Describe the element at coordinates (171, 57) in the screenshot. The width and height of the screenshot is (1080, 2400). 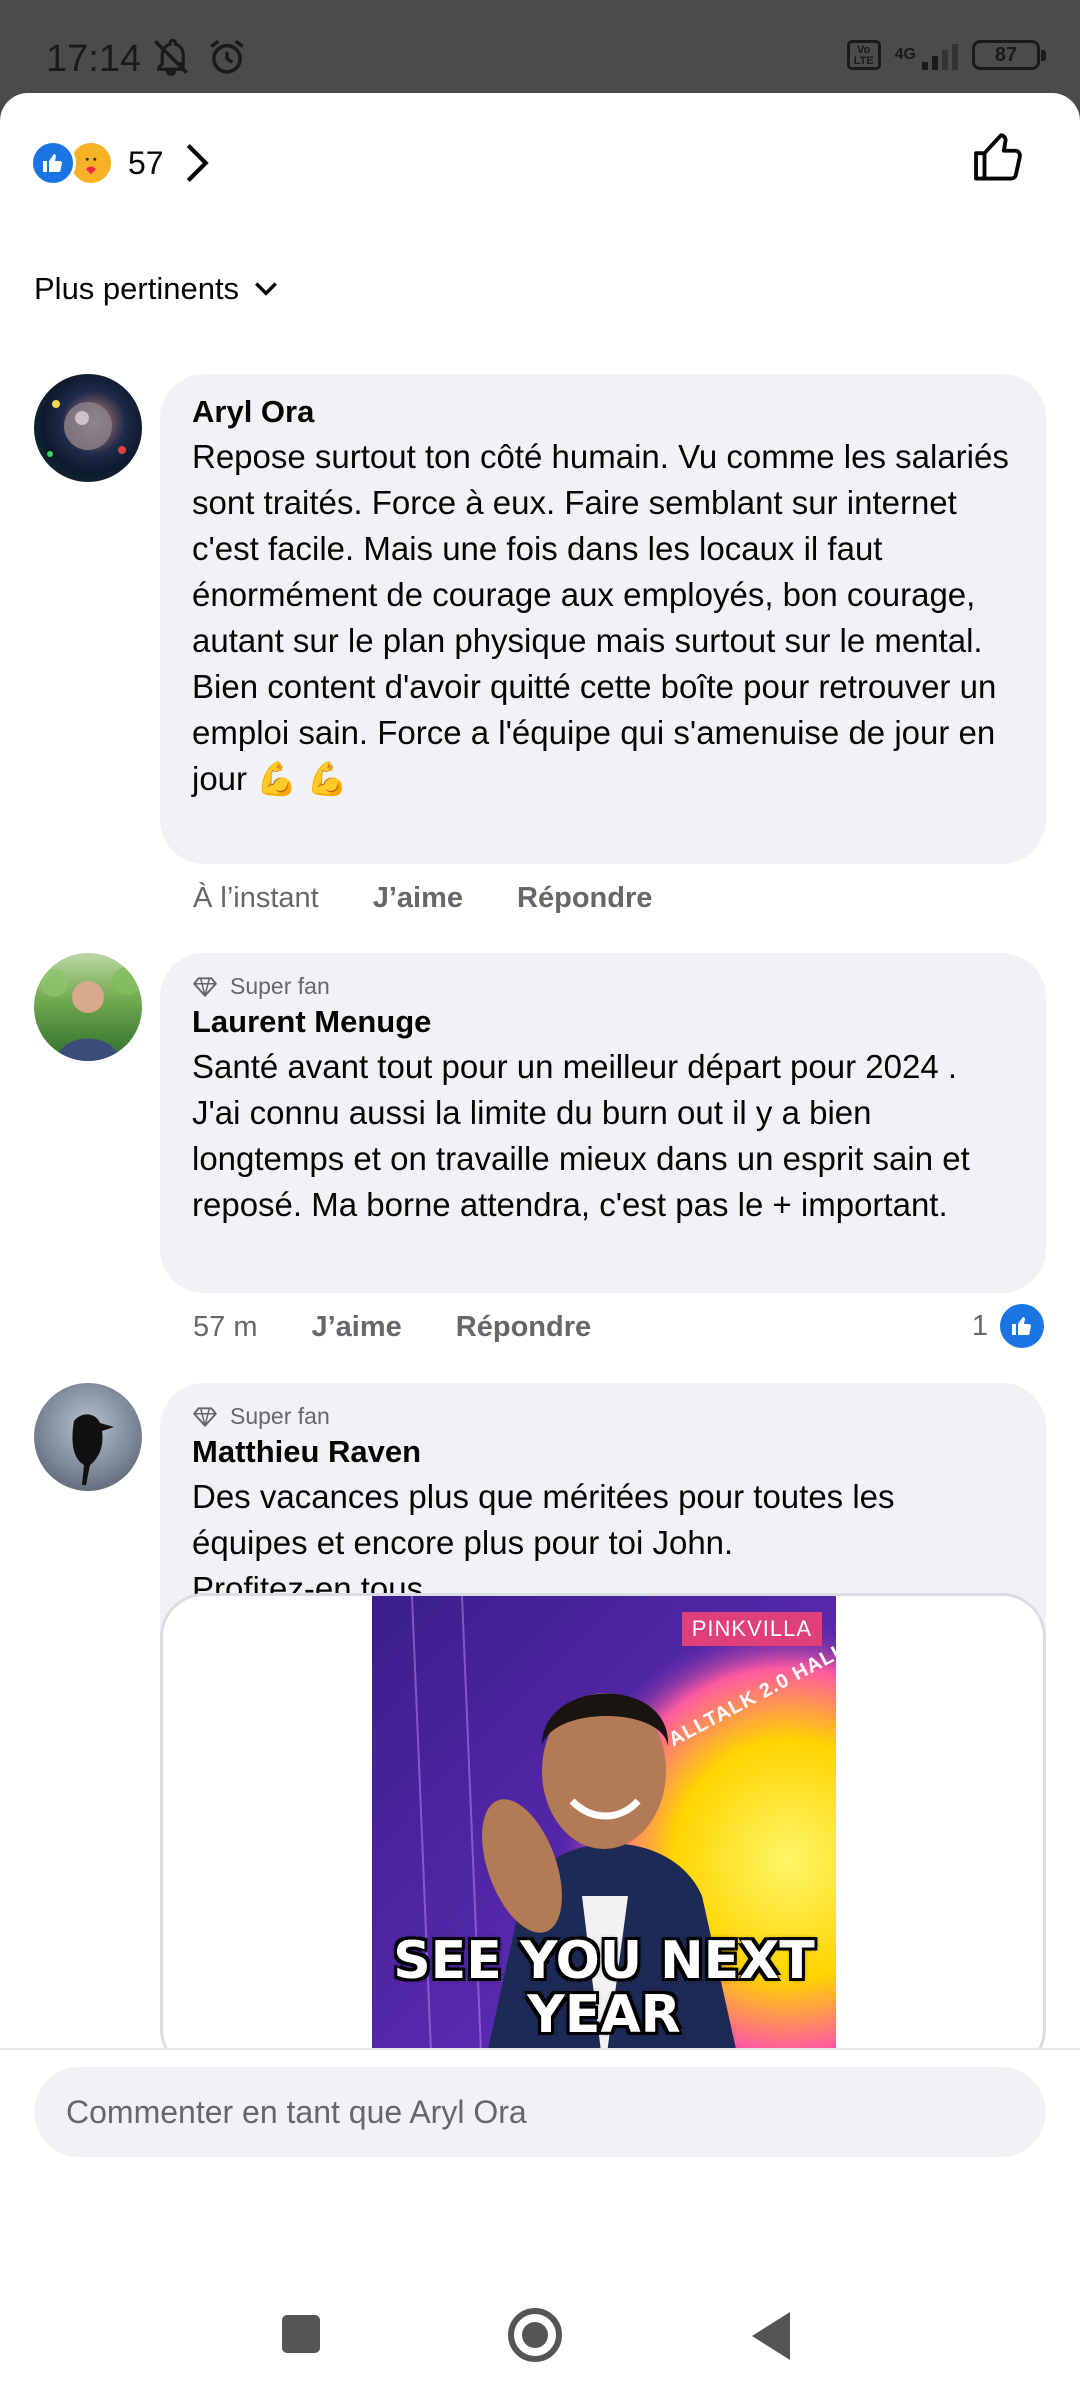
I see `muted-bell-icon` at that location.